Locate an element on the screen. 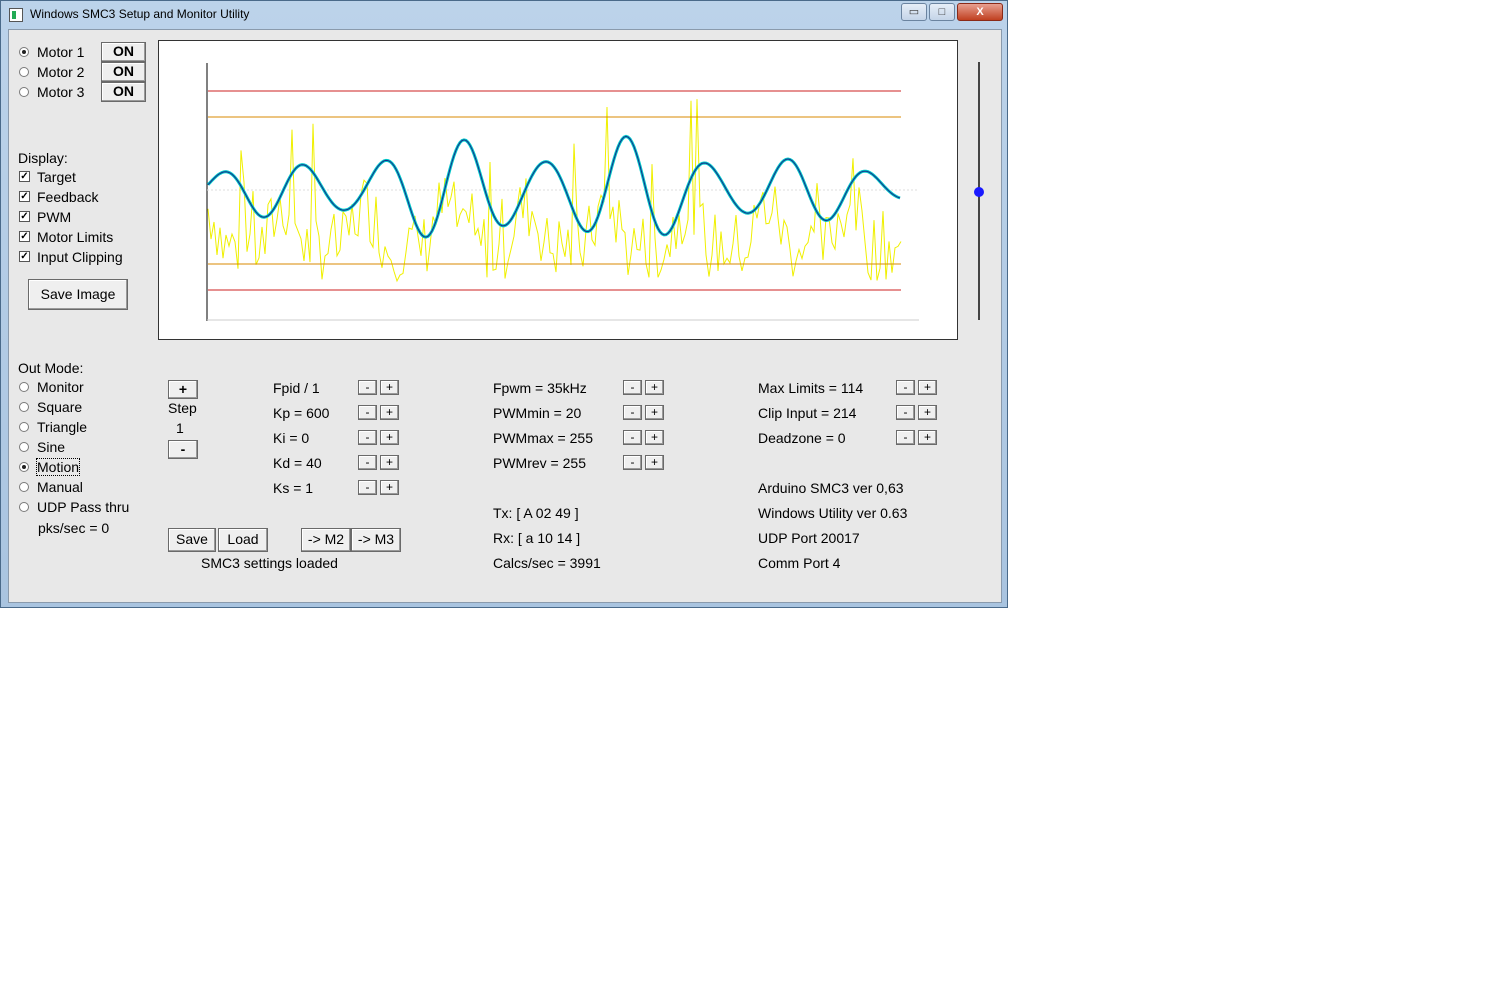 The image size is (1500, 1001). deadzone-plus-button: + is located at coordinates (927, 437).